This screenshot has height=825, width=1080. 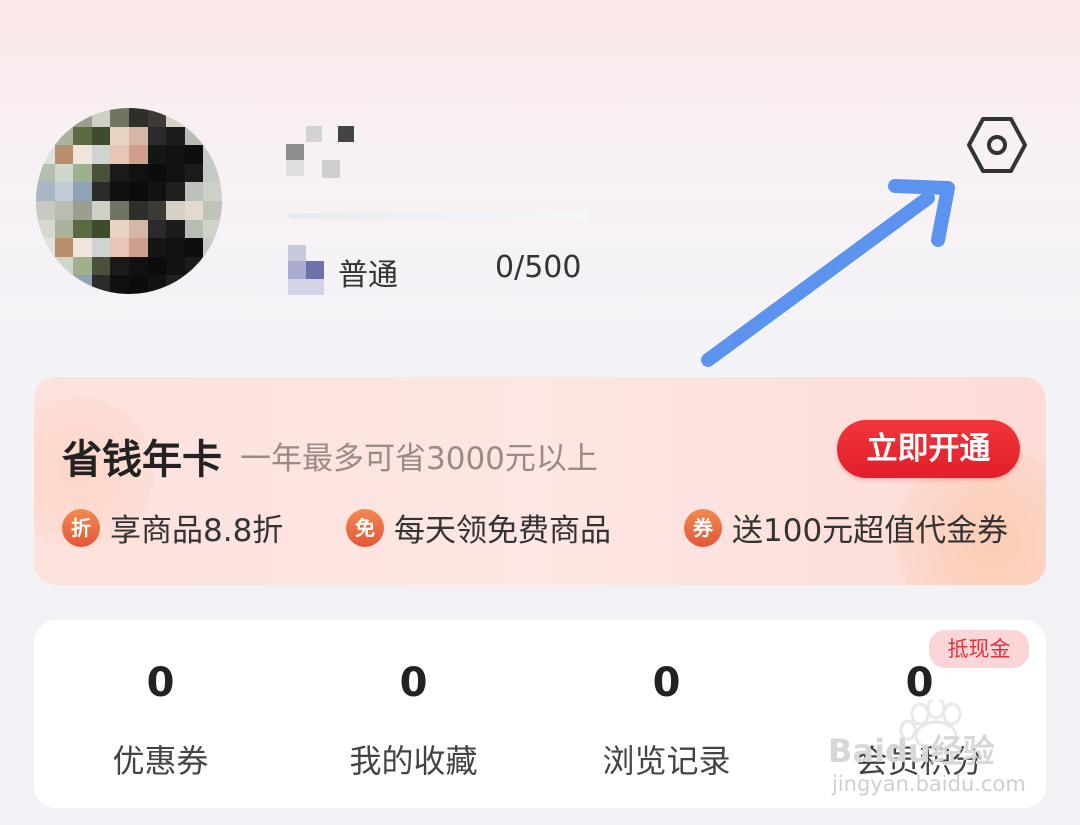 I want to click on card-title: 省钱年卡, so click(x=142, y=460).